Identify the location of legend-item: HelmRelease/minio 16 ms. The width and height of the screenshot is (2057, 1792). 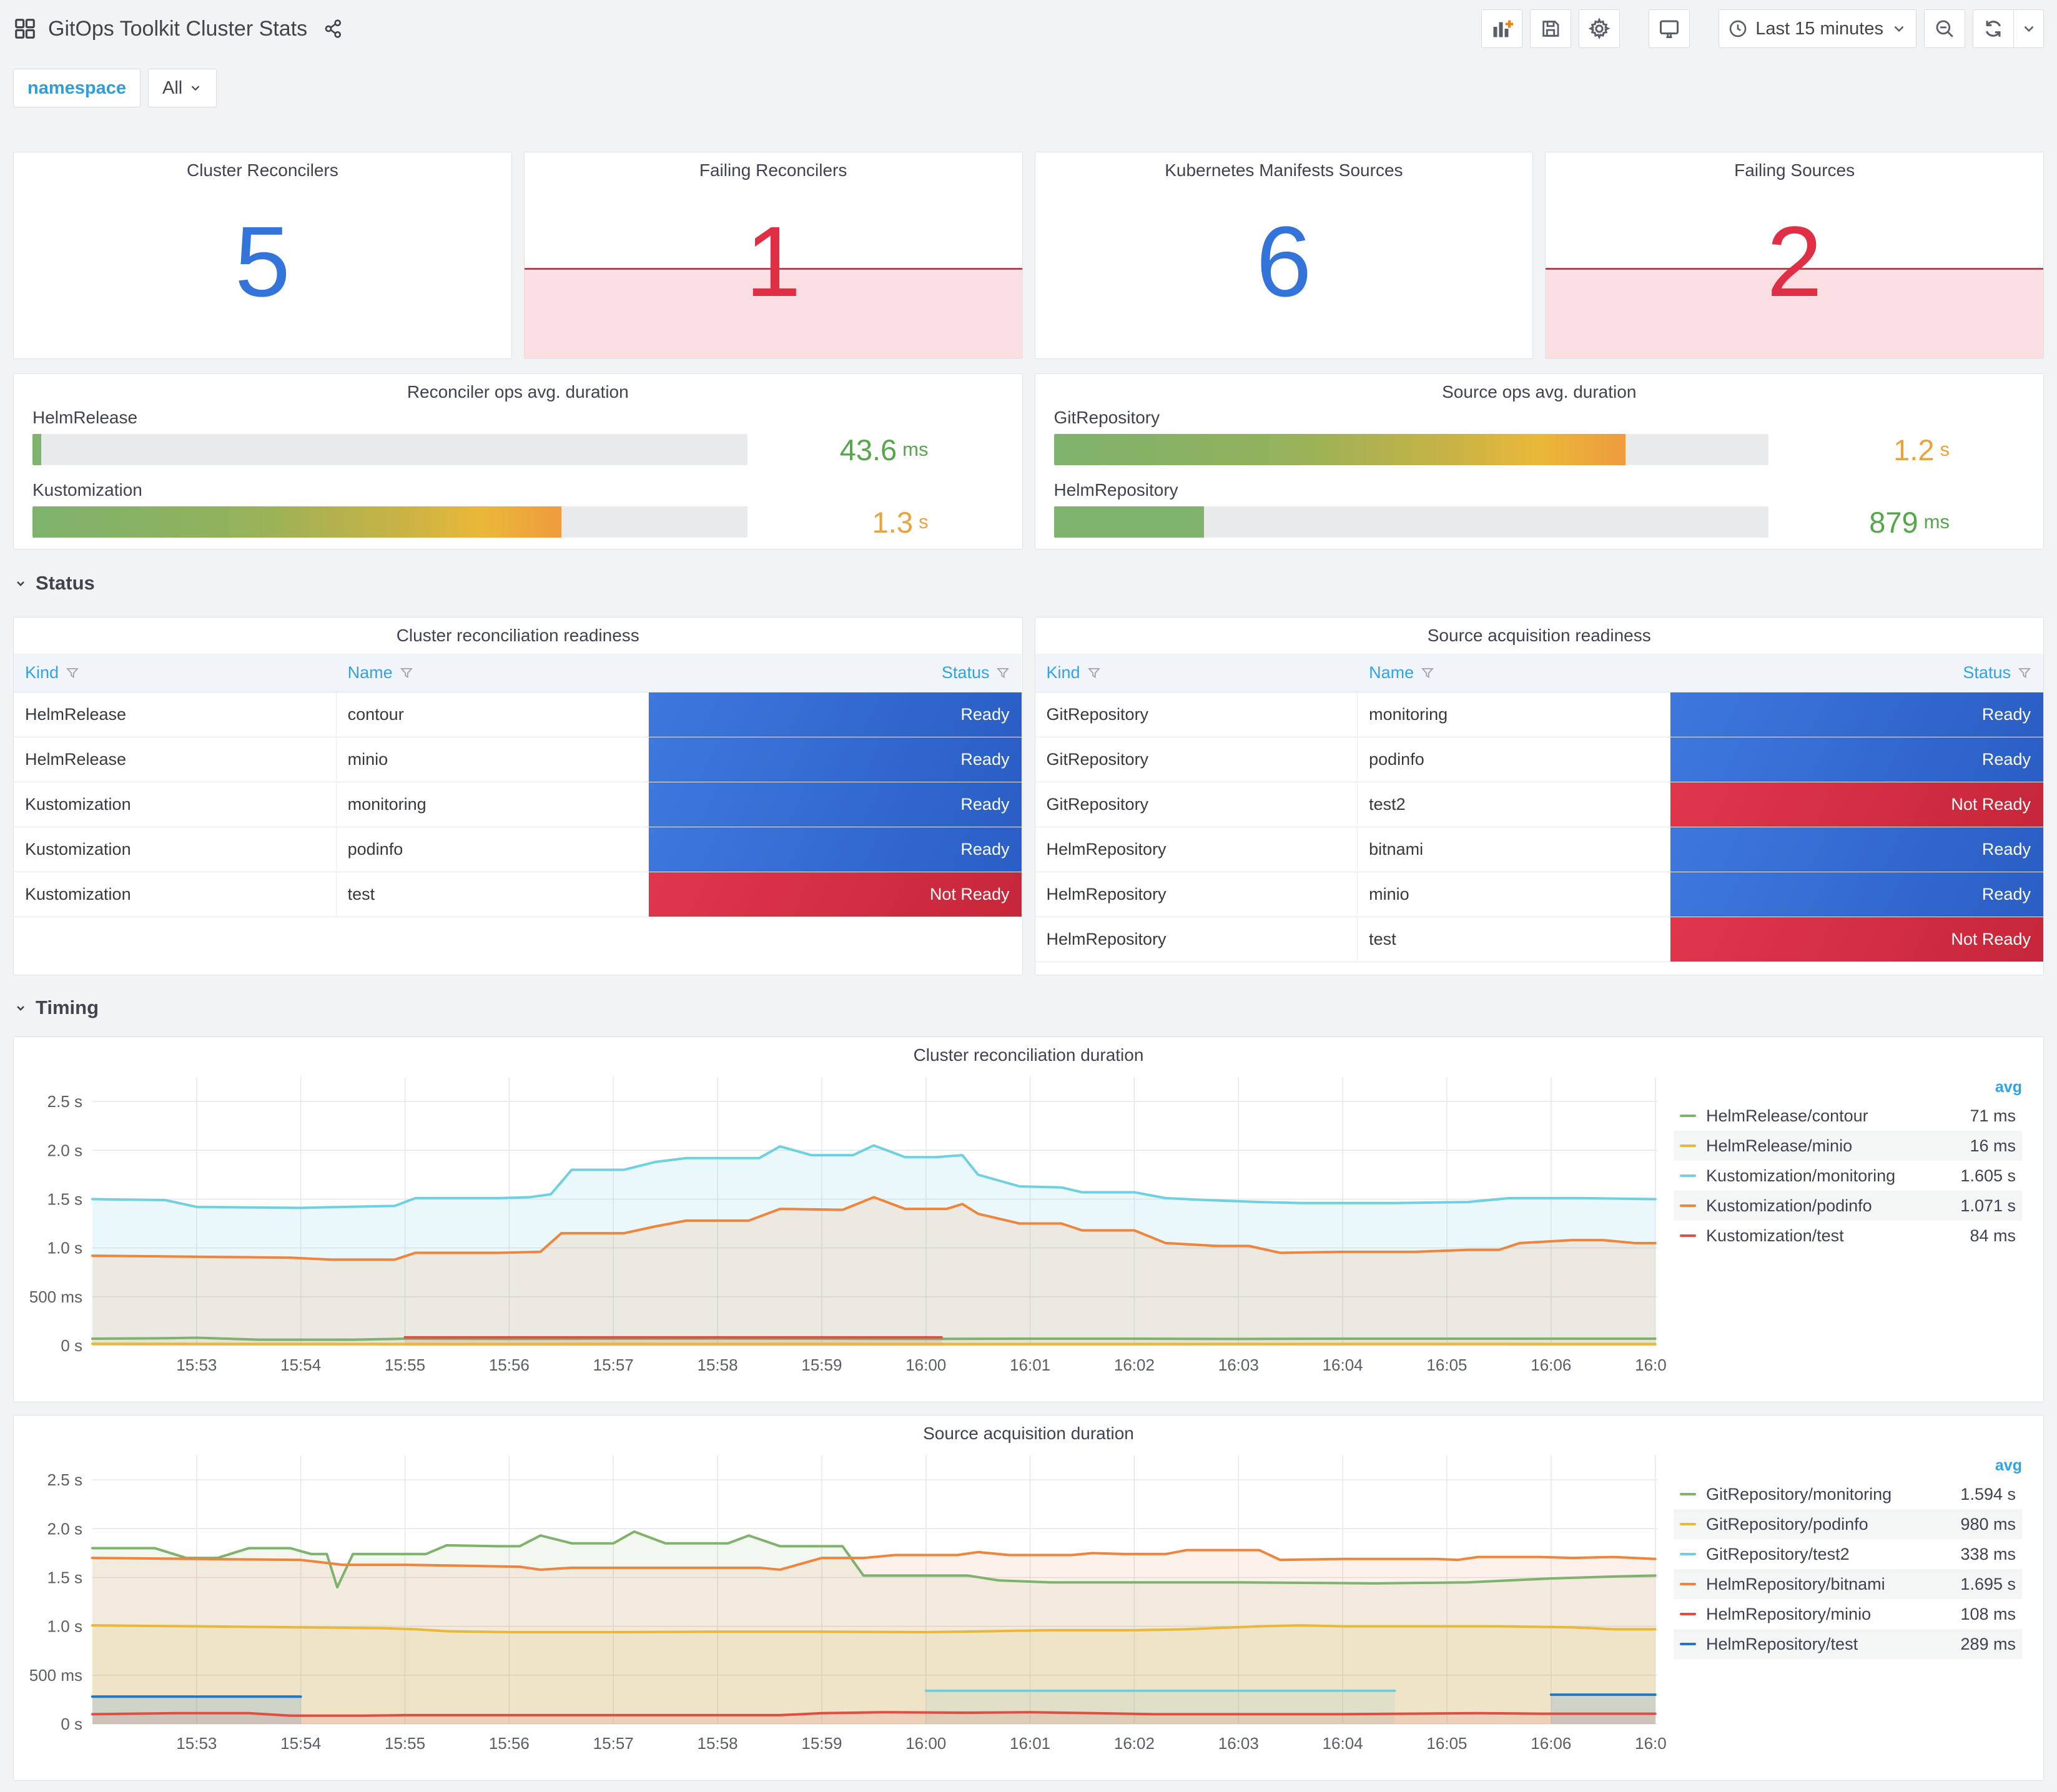
(1848, 1146).